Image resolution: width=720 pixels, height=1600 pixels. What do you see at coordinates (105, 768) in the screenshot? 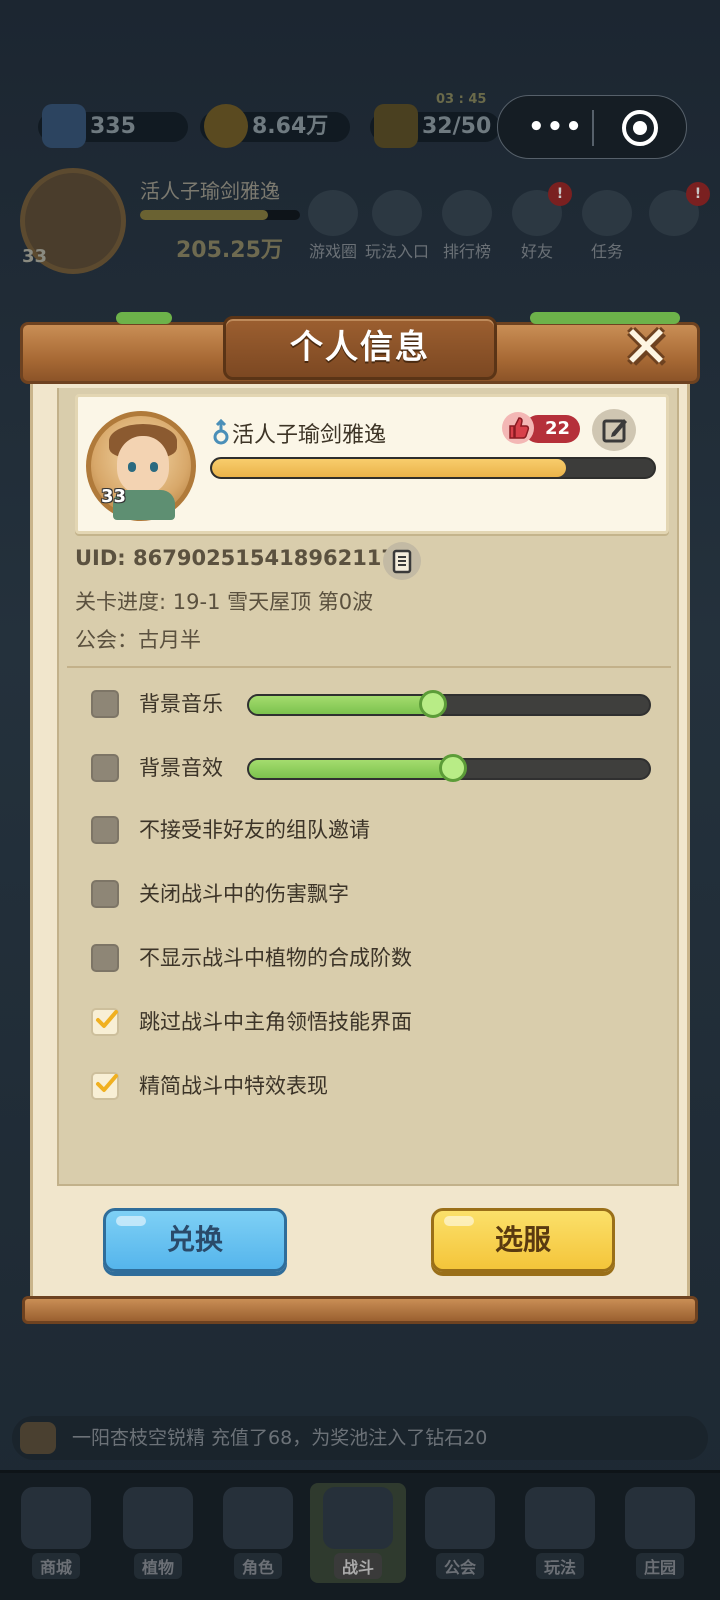
I see `bg-sfx-checkbox` at bounding box center [105, 768].